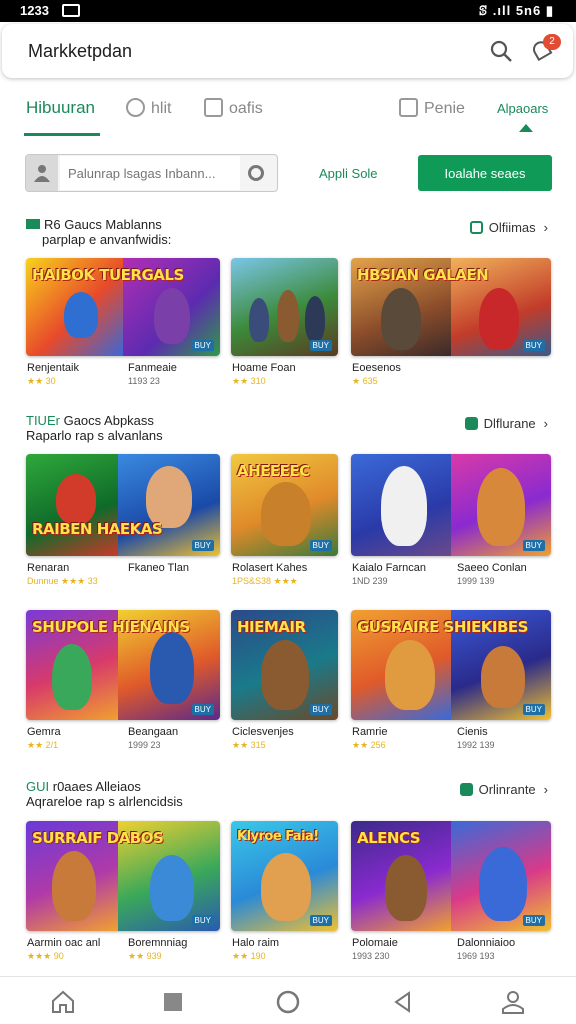 This screenshot has height=1024, width=576. What do you see at coordinates (97, 529) in the screenshot?
I see `game-title-art: RAIBEN HAEKAS` at bounding box center [97, 529].